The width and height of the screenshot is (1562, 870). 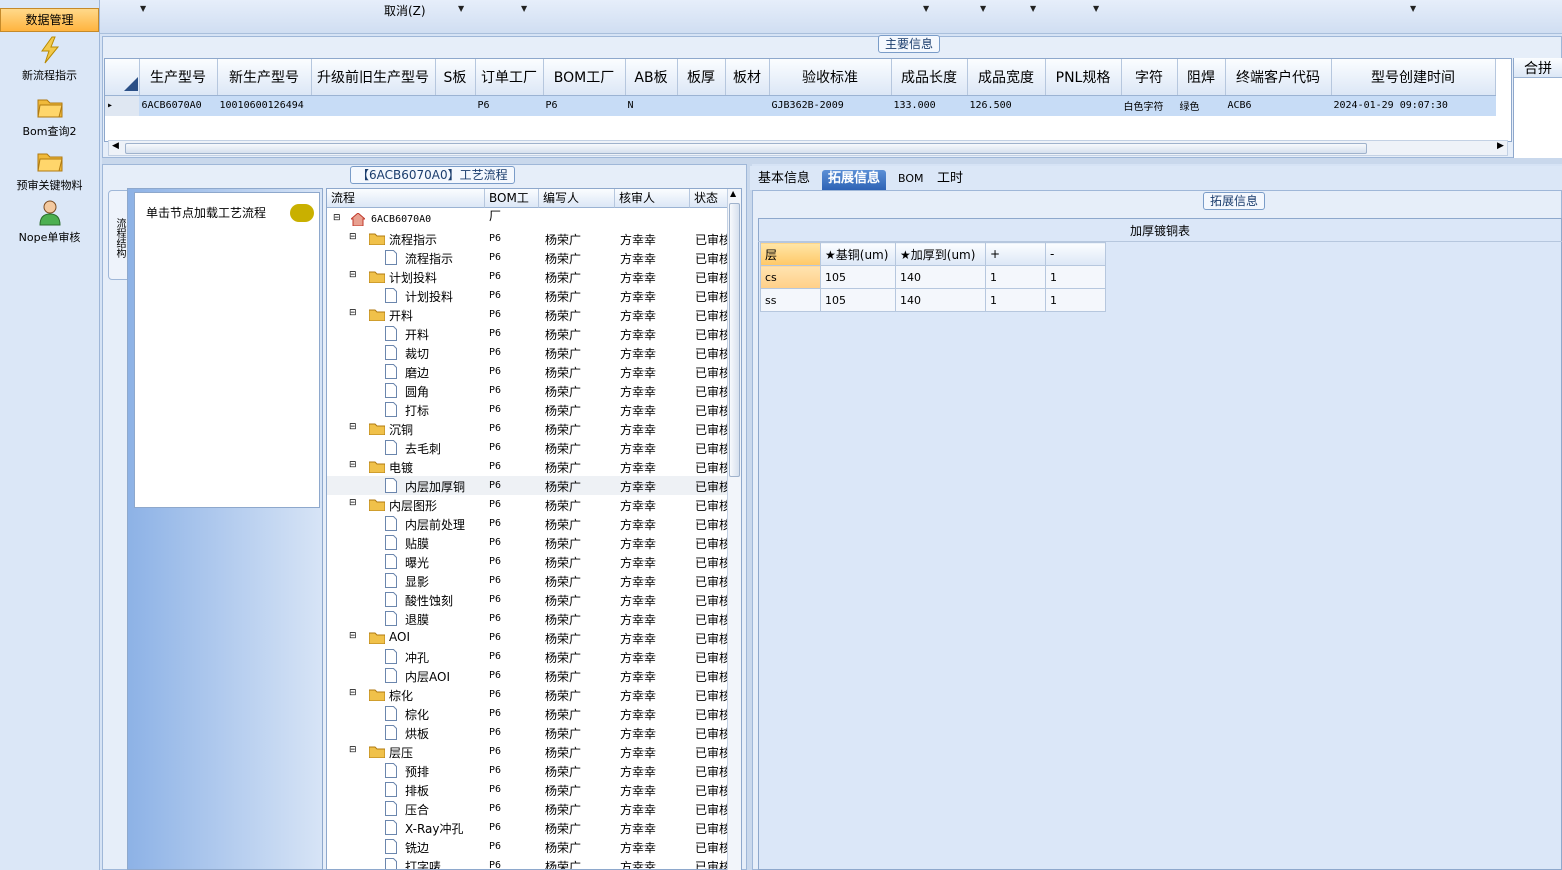 I want to click on tree-leaf-node: 退膜 P6 杨荣广 方幸幸 已审核, so click(x=528, y=618).